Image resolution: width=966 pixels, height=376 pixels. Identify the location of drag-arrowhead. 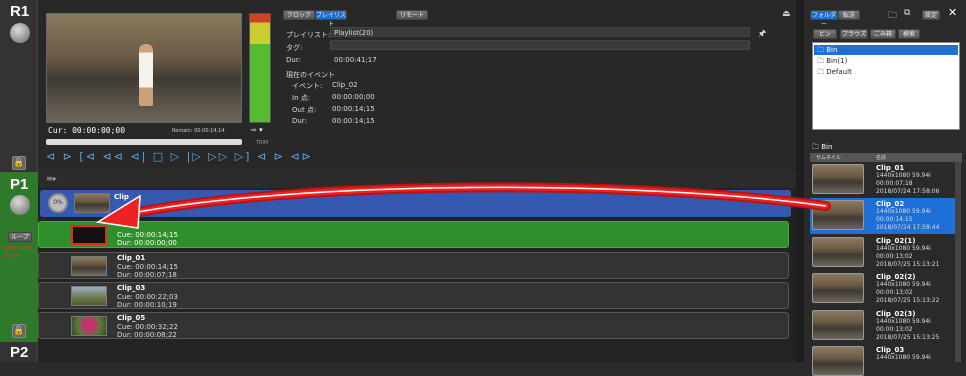
(118, 211).